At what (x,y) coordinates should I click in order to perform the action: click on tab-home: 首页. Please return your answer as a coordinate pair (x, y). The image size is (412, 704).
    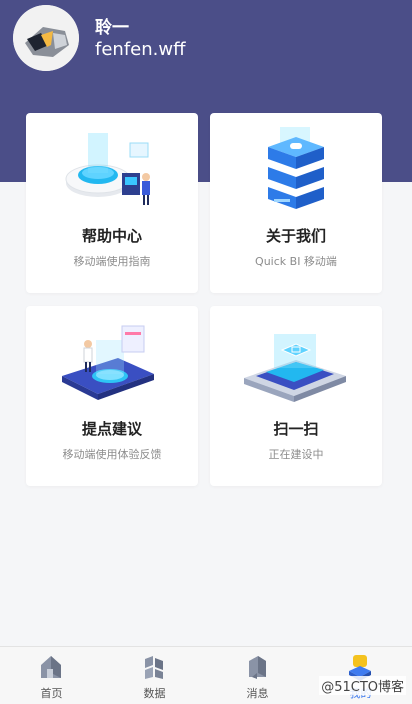
    Looking at the image, I should click on (51, 675).